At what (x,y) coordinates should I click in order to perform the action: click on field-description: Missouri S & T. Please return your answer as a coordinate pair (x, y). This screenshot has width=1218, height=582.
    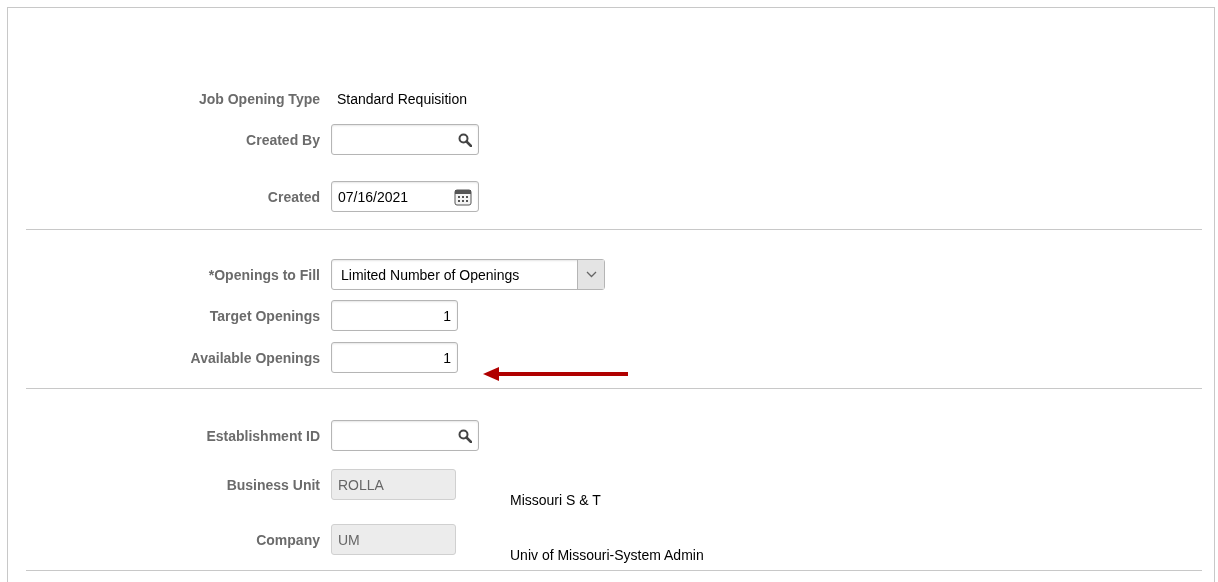
    Looking at the image, I should click on (555, 500).